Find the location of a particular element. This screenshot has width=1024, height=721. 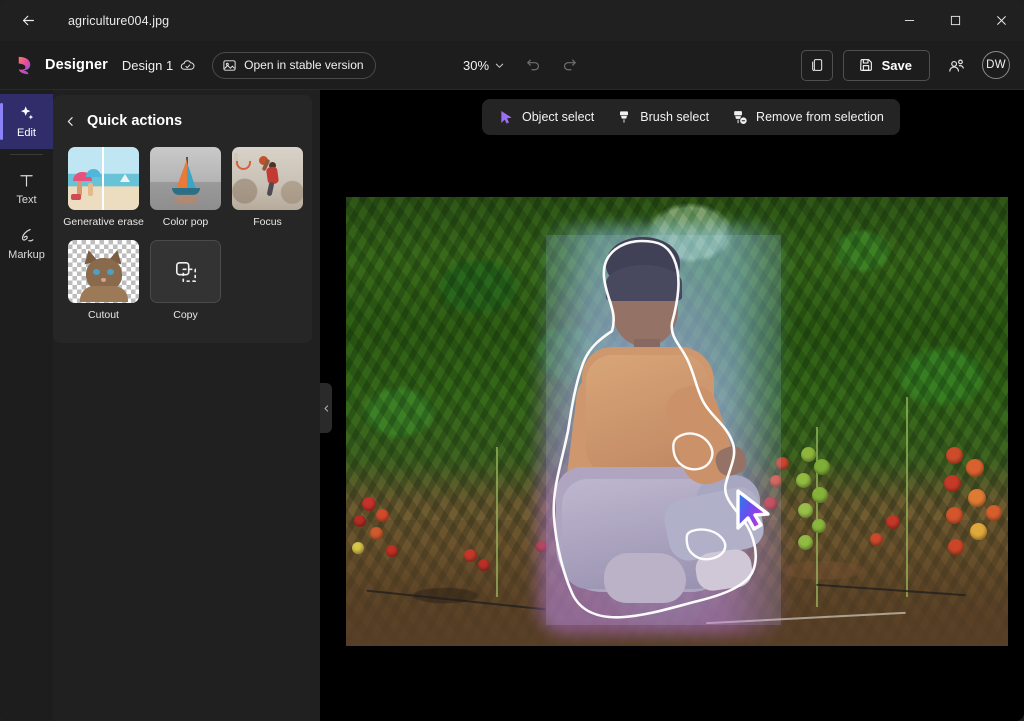

save-label: Save is located at coordinates (896, 65).